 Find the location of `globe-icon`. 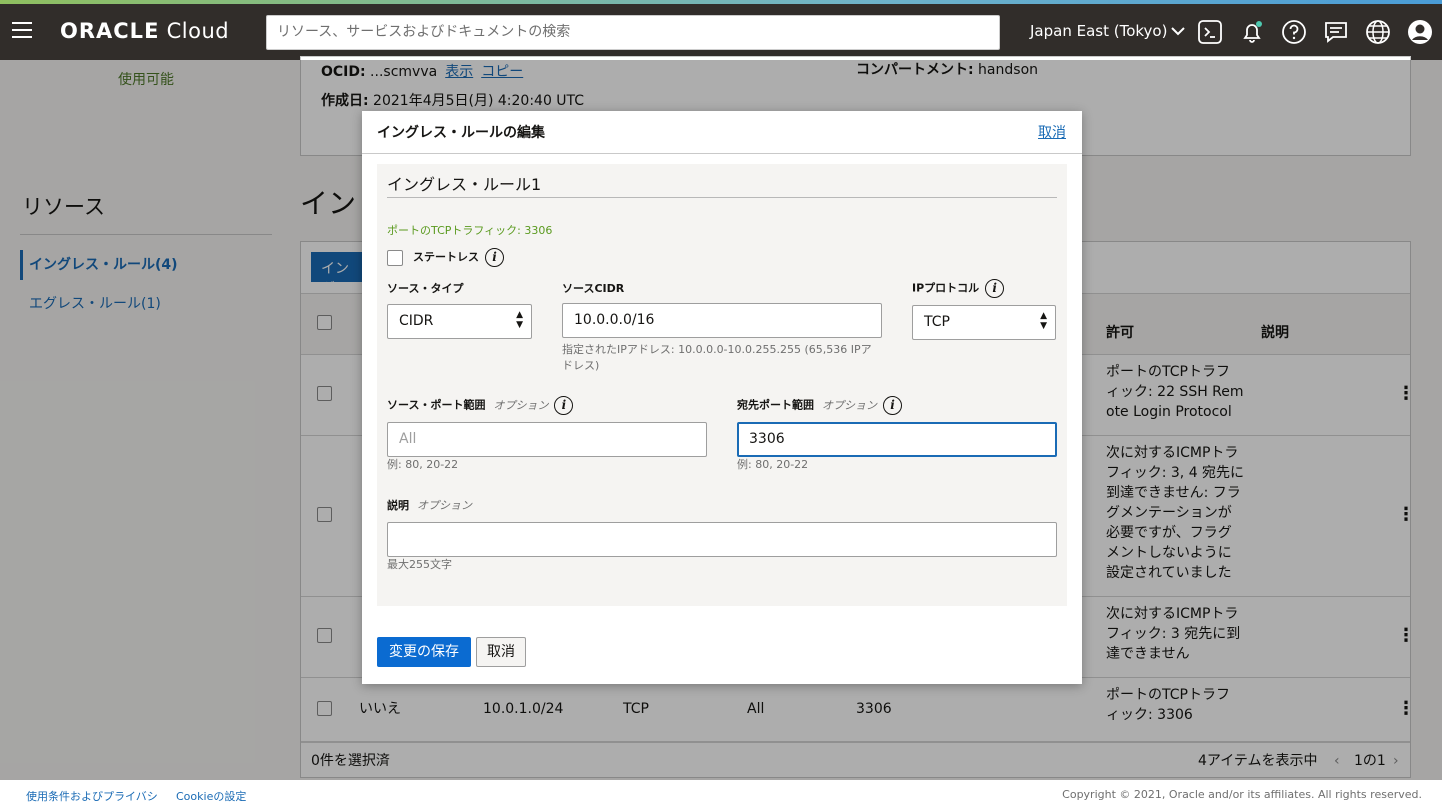

globe-icon is located at coordinates (1378, 32).